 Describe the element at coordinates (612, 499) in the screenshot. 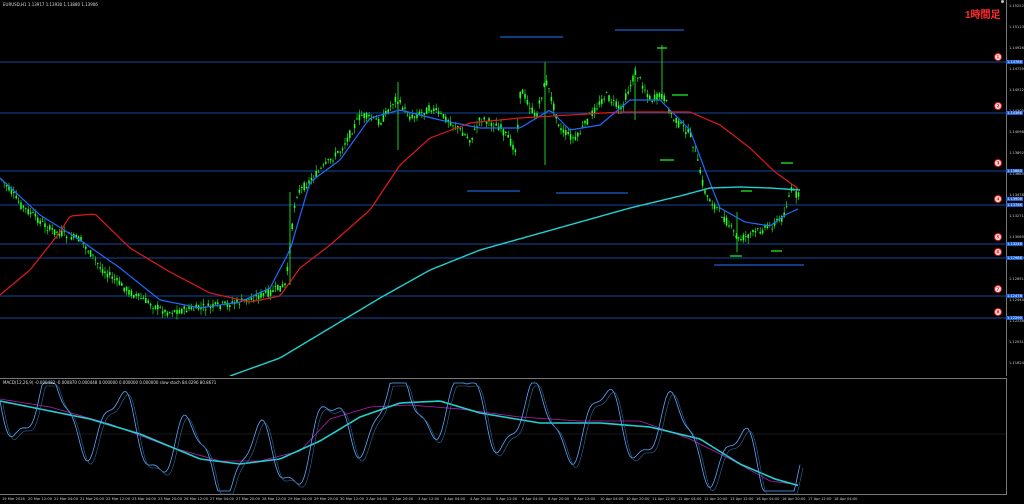

I see `time-axis-label: 10 Apr 04:00` at that location.